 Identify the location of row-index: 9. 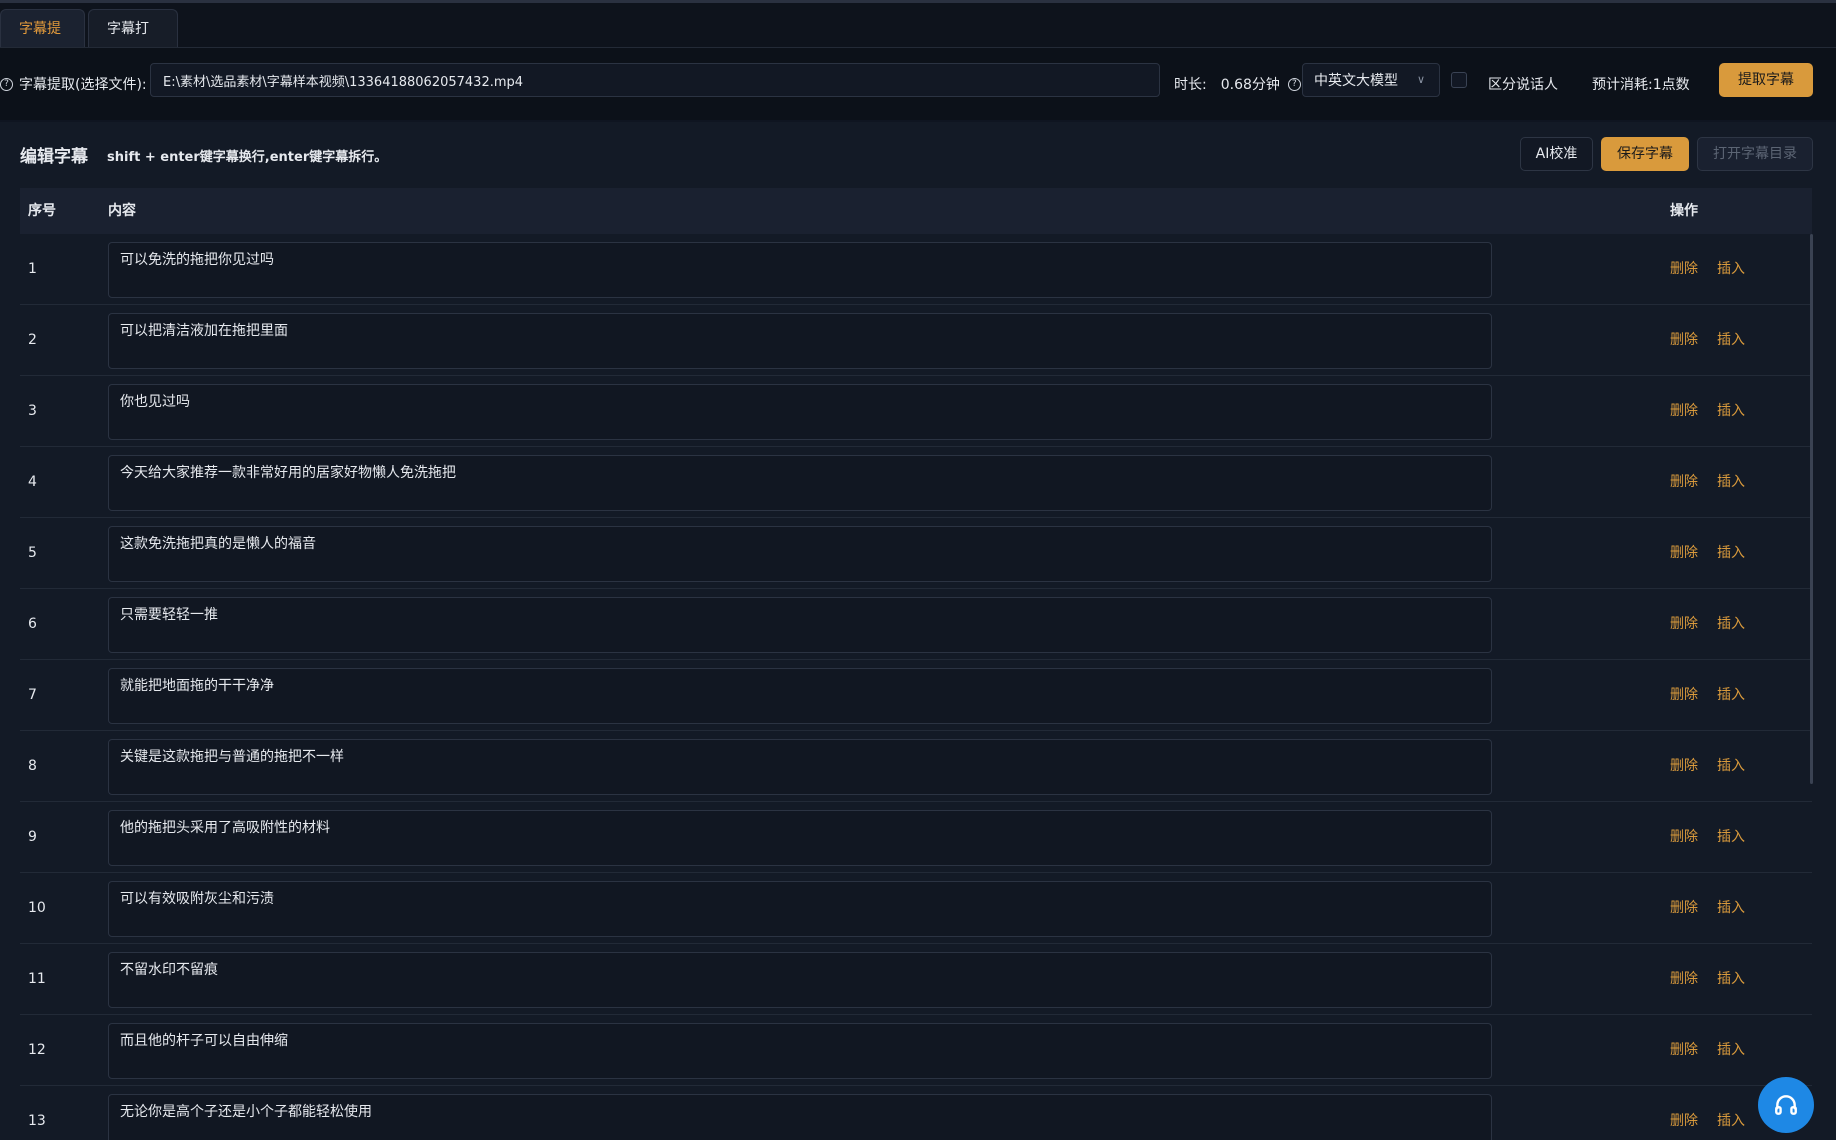
(32, 837).